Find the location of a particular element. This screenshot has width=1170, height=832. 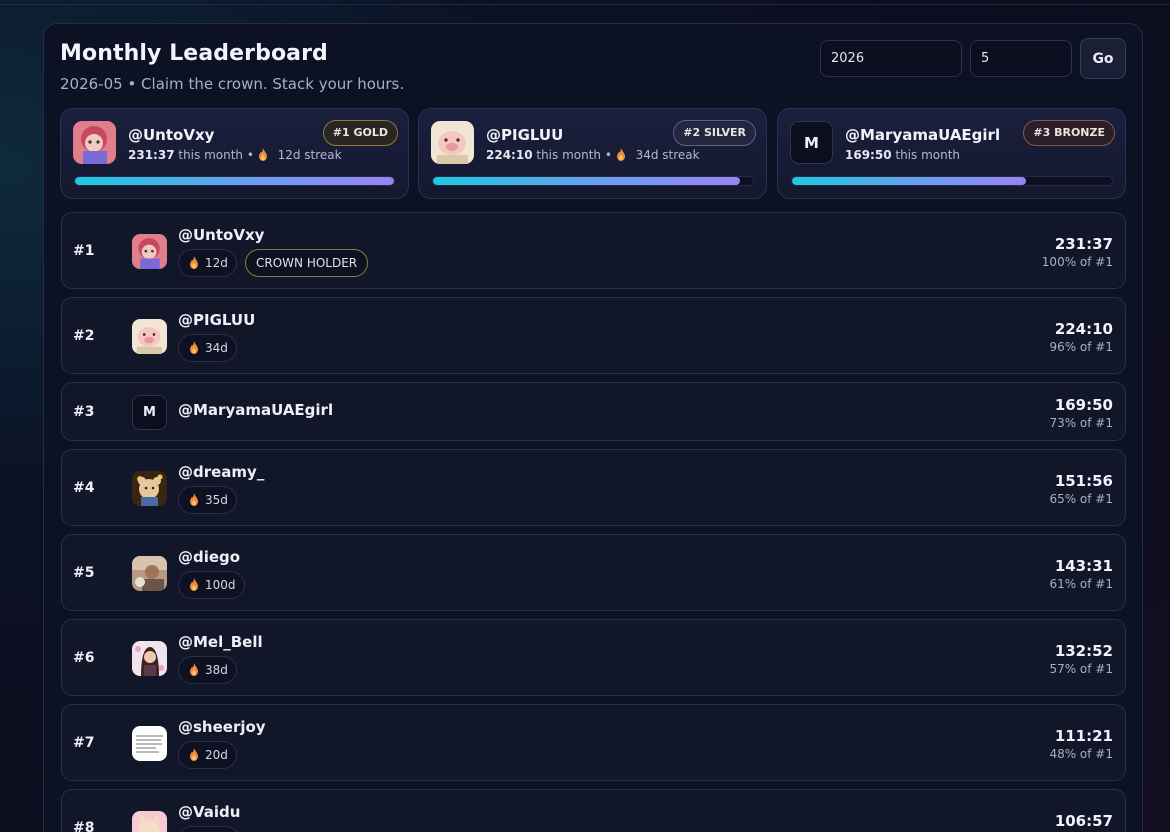

hours-value: 224:10 is located at coordinates (1083, 329).